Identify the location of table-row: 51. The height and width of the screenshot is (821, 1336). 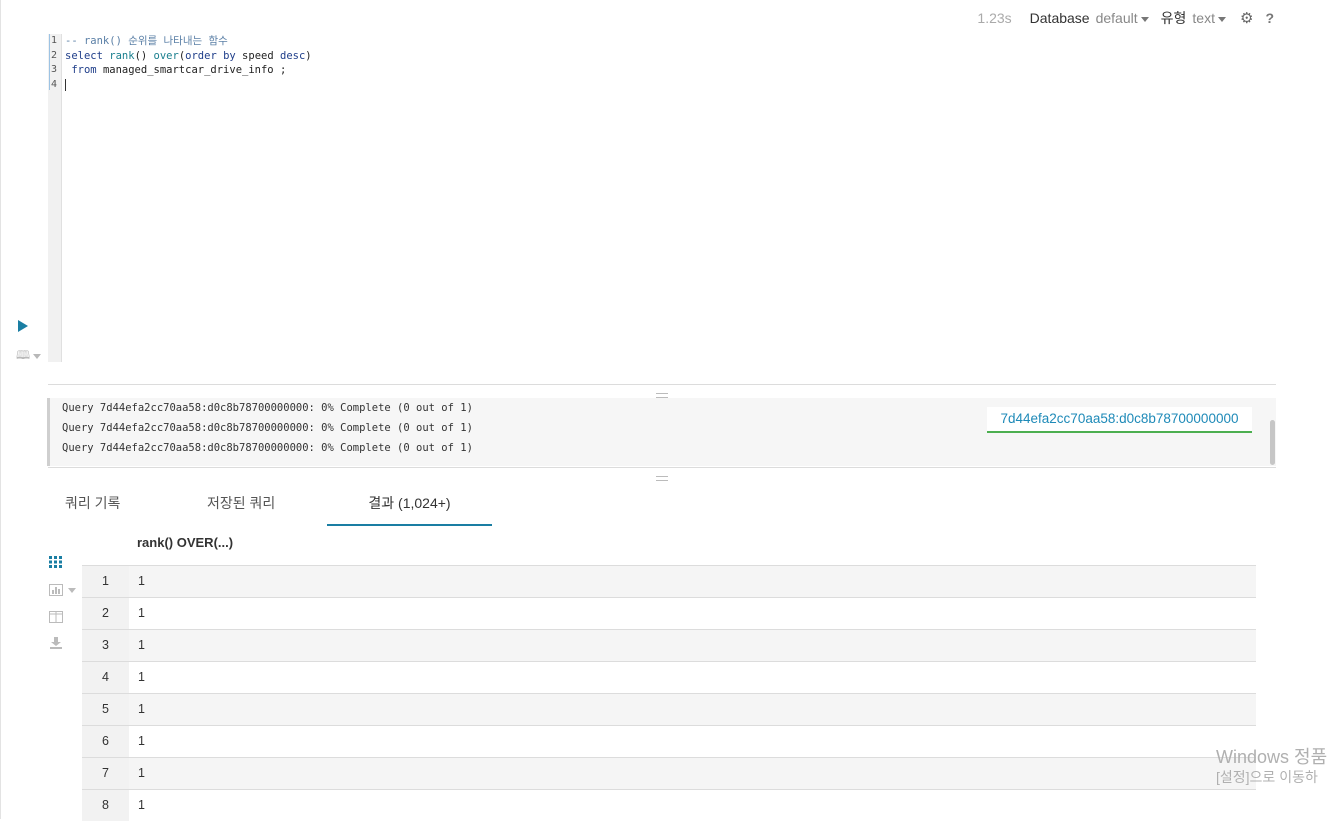
(669, 709).